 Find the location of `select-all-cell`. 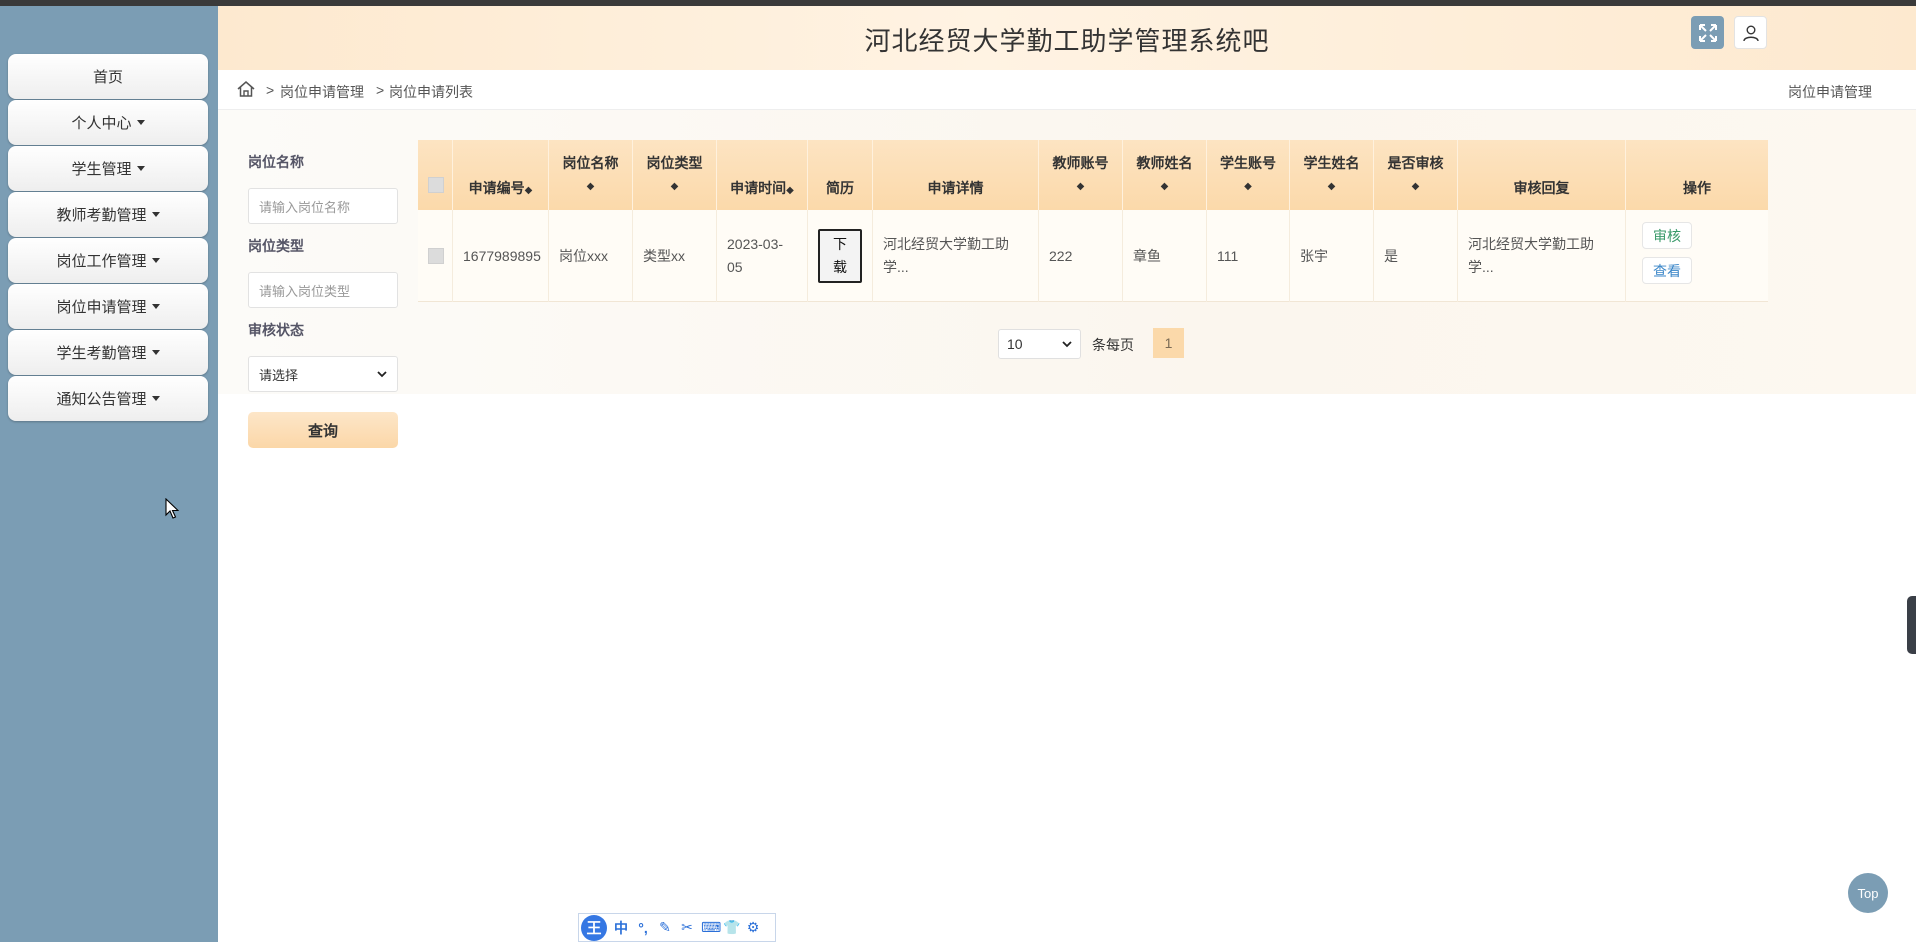

select-all-cell is located at coordinates (435, 175).